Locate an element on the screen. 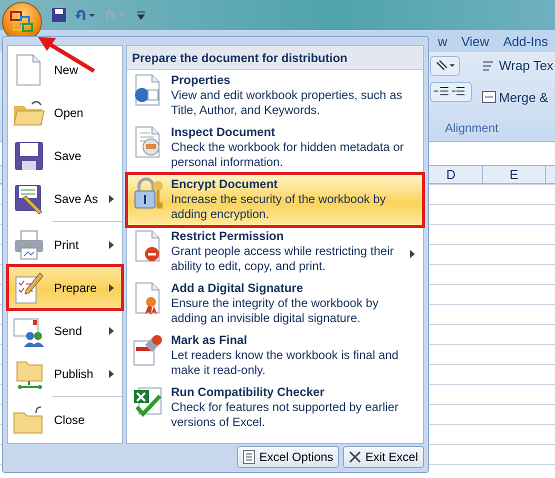  menu-item: New is located at coordinates (65, 69).